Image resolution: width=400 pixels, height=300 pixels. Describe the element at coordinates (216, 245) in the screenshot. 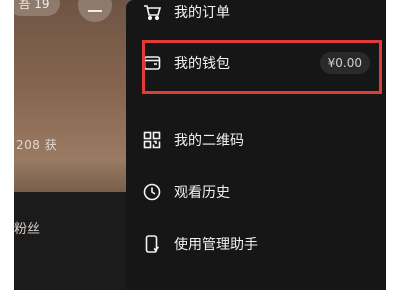

I see `menu-item-label: 使用管理助手` at that location.